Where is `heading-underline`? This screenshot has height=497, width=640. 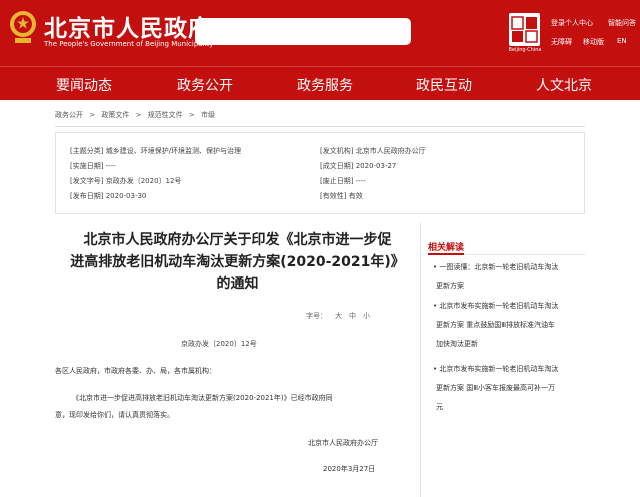
heading-underline is located at coordinates (446, 254).